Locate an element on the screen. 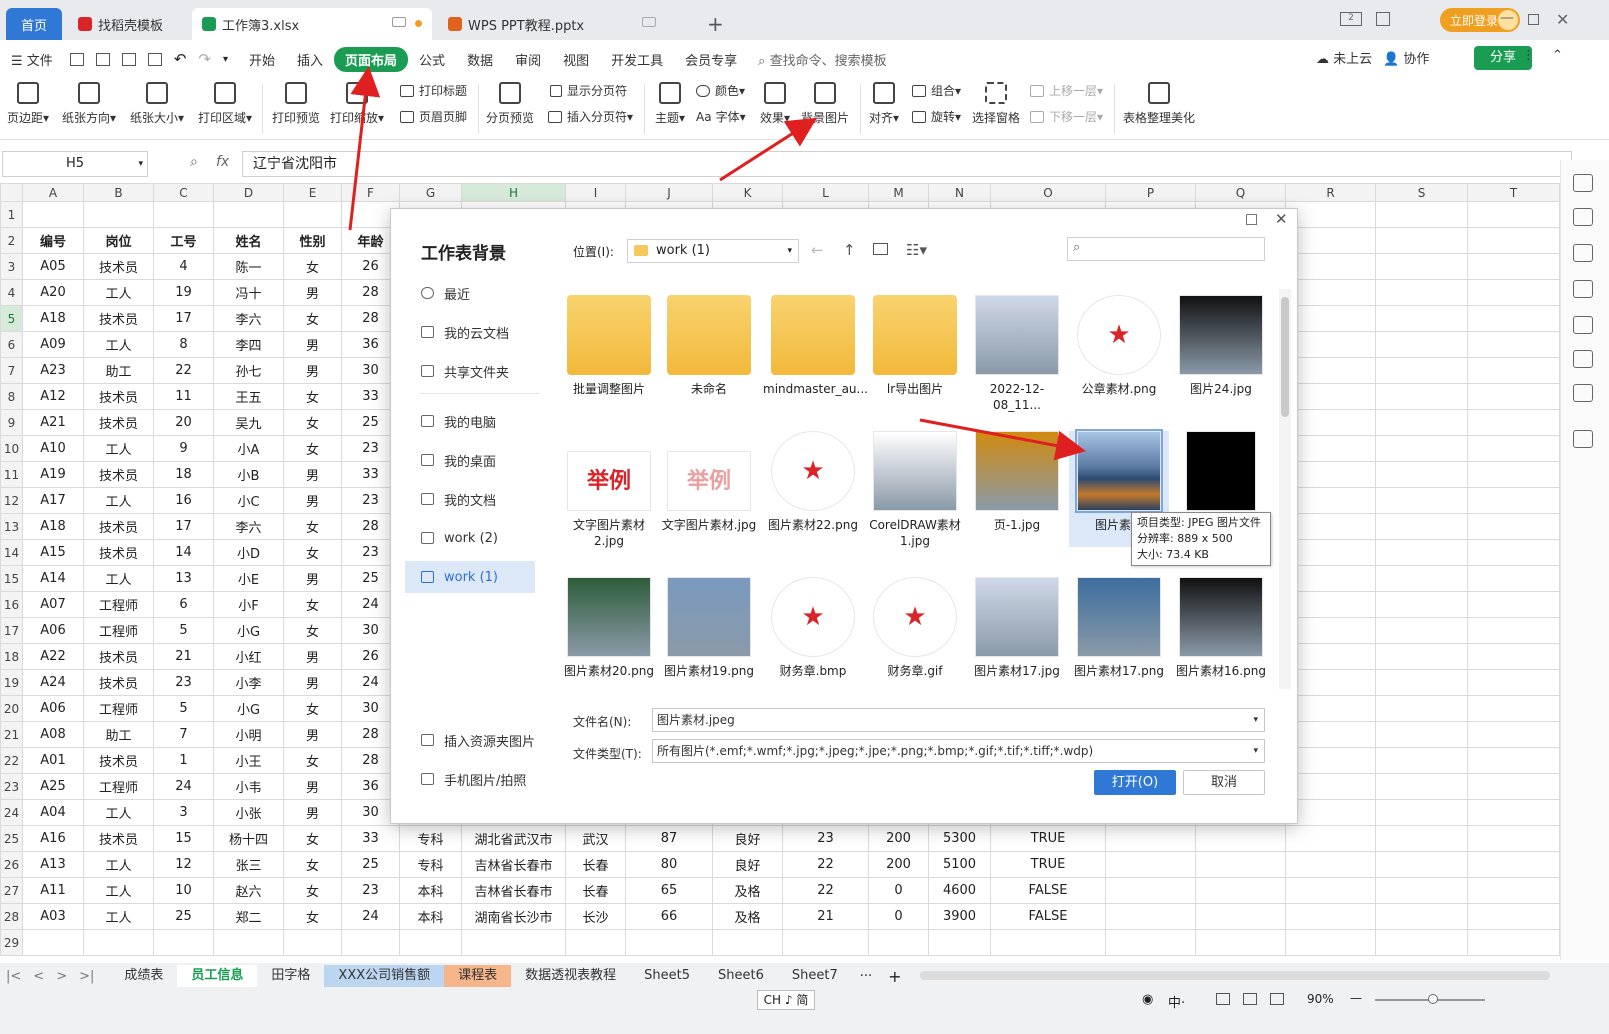 The image size is (1609, 1034). menu-formulas: 公式 is located at coordinates (432, 59).